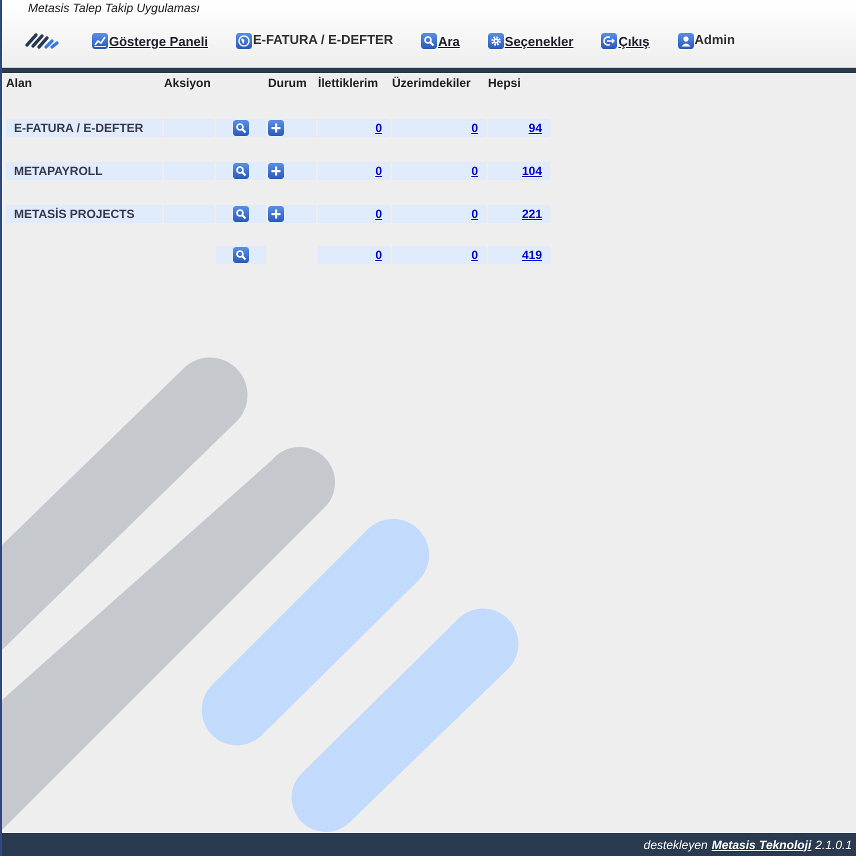  What do you see at coordinates (762, 845) in the screenshot?
I see `company-link: Metasis Teknoloji` at bounding box center [762, 845].